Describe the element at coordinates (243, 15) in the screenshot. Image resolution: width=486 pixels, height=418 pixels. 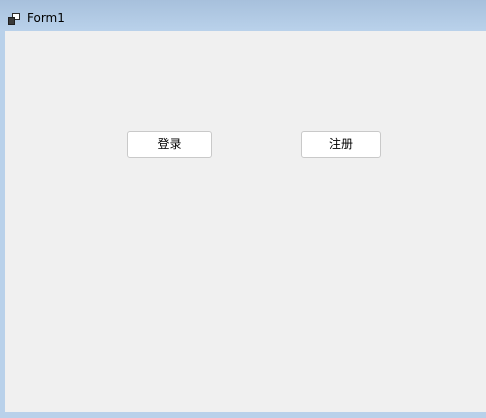
I see `title-bar: Form1` at that location.